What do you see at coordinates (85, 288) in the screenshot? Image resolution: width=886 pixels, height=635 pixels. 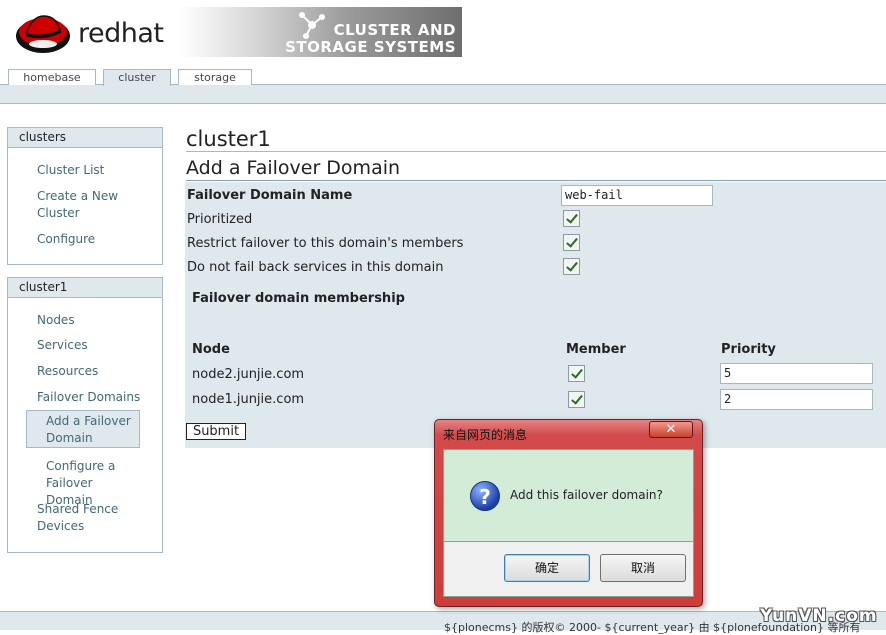 I see `cluster-portlet-title: cluster1` at bounding box center [85, 288].